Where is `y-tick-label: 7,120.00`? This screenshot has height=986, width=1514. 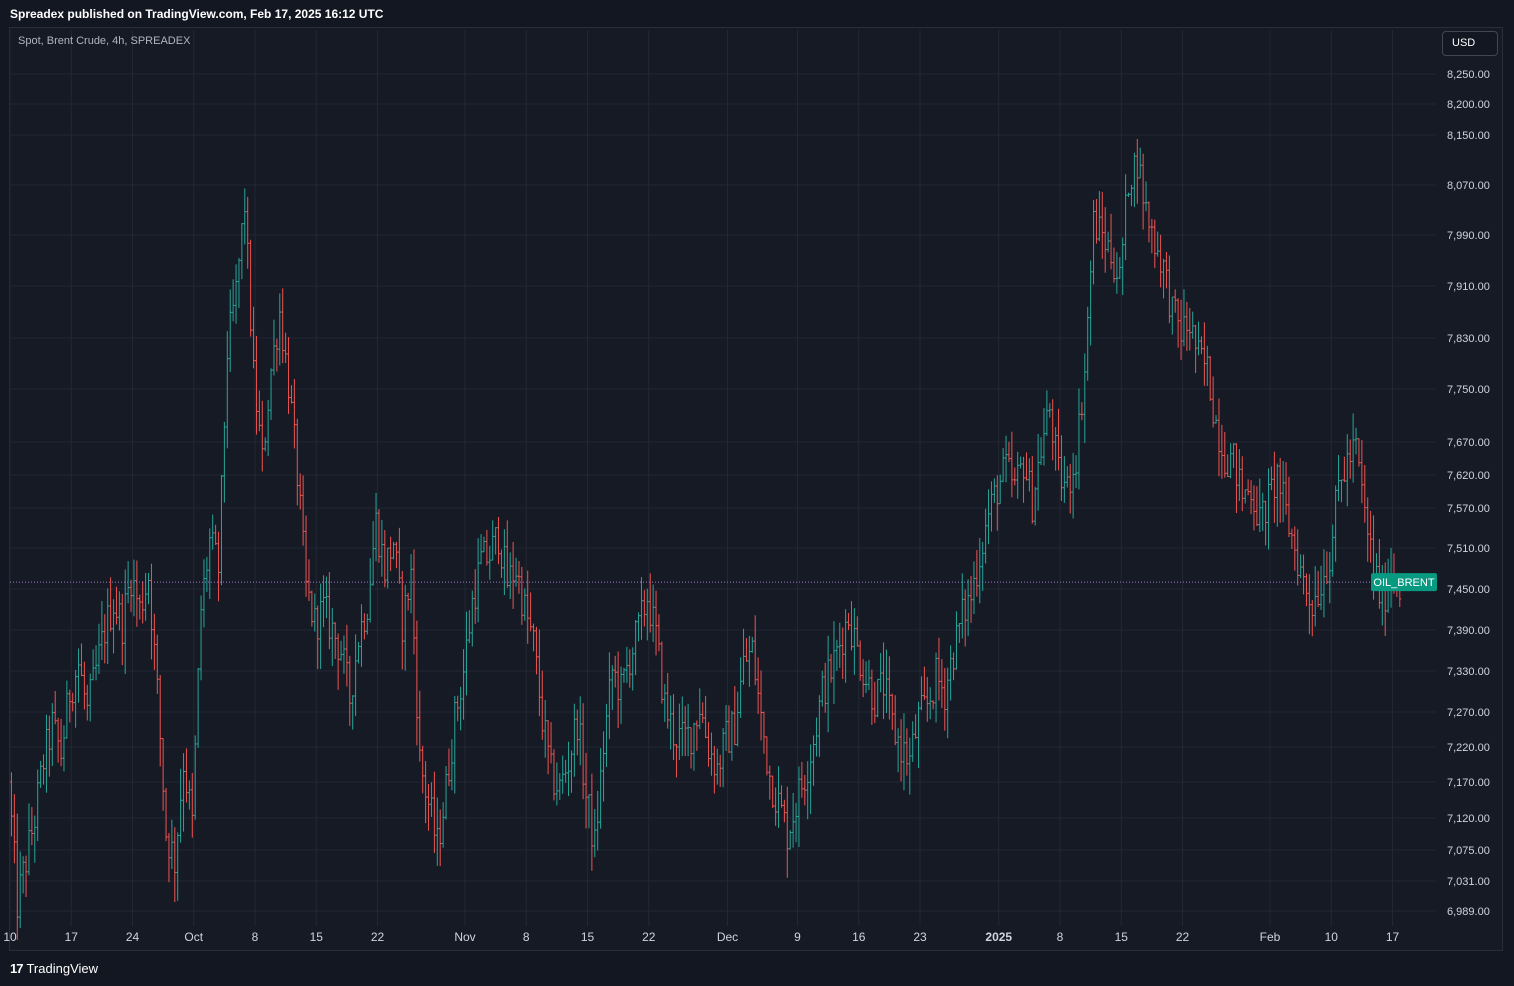 y-tick-label: 7,120.00 is located at coordinates (1468, 819).